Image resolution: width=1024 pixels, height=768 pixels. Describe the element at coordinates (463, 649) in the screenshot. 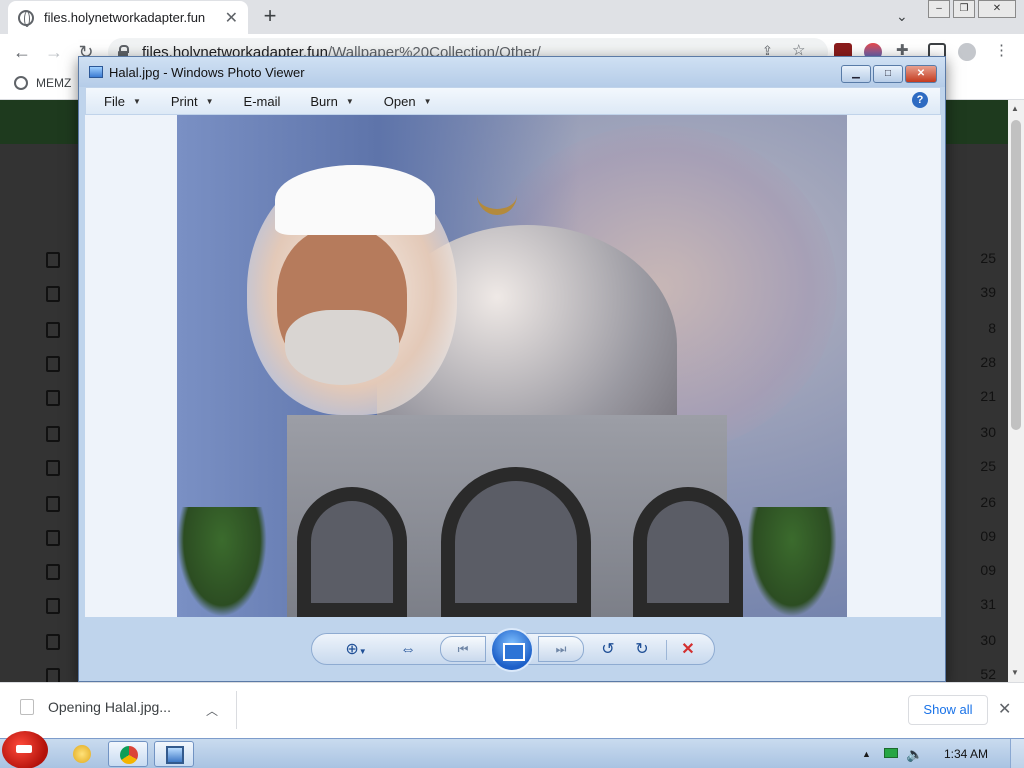

I see `previous-icon: ⏮` at that location.